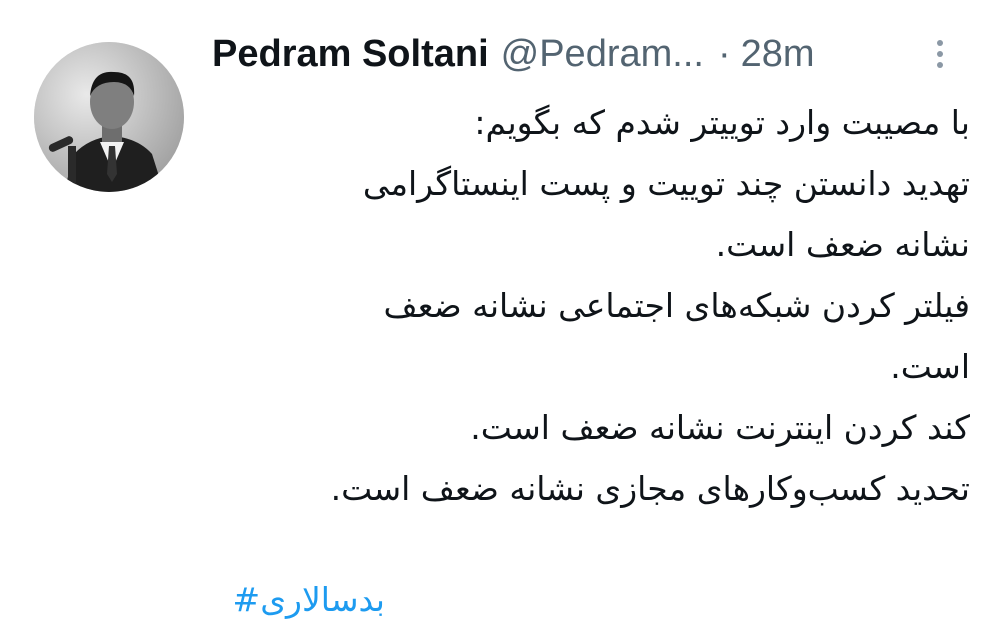 The height and width of the screenshot is (641, 1000). Describe the element at coordinates (720, 427) in the screenshot. I see `tweet-line: کند کردن اینترنت نشانه ضعف است.` at that location.